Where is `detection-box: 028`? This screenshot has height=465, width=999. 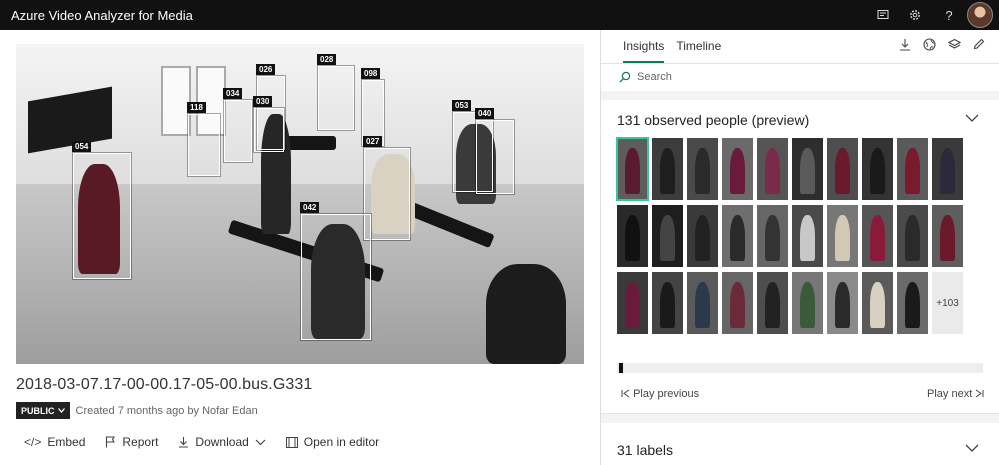
detection-box: 028 is located at coordinates (335, 92).